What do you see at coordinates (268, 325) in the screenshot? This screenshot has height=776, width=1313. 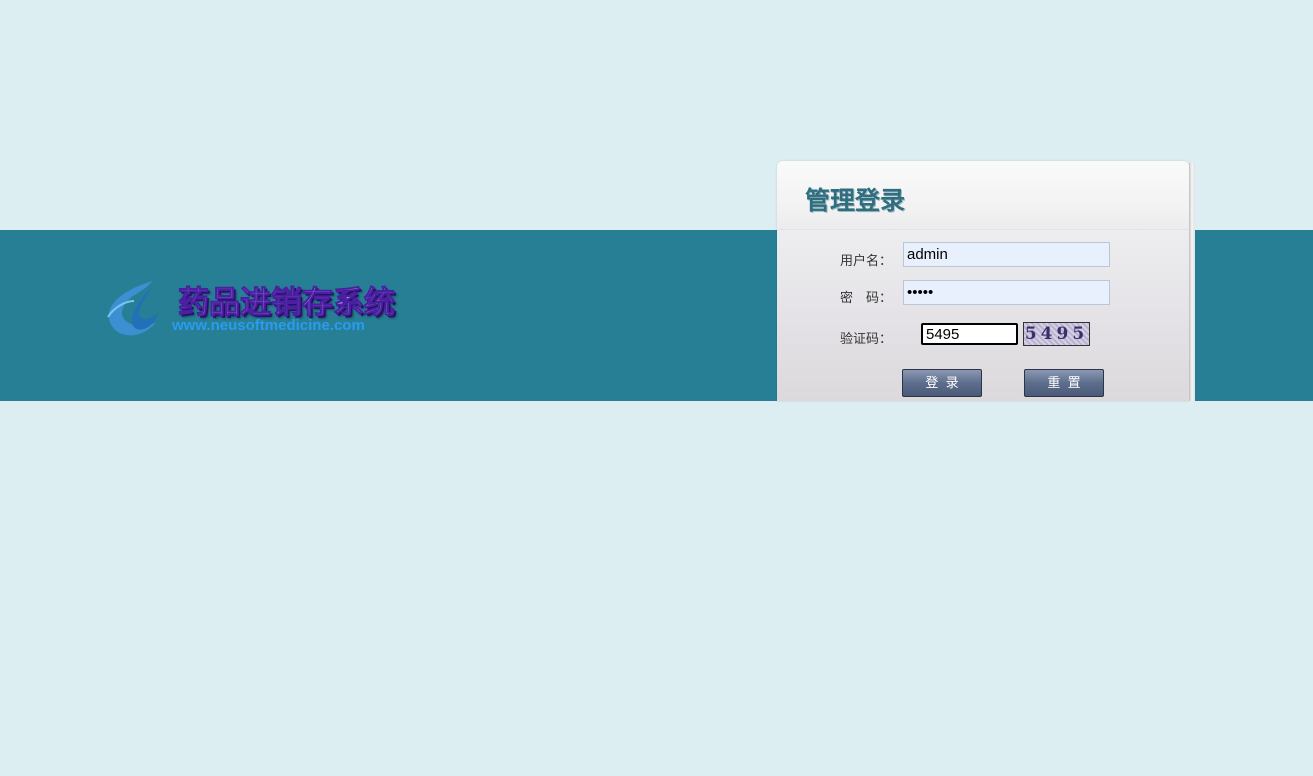 I see `app-url: www.neusoftmedicine.com` at bounding box center [268, 325].